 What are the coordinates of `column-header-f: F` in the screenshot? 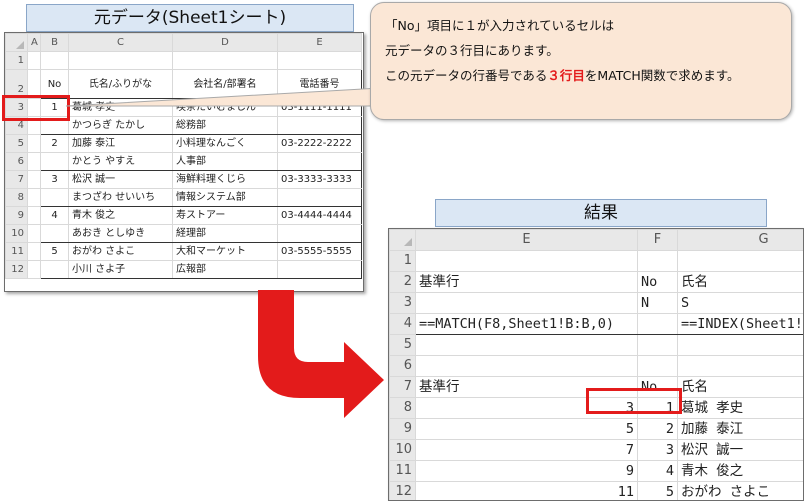 It's located at (657, 240).